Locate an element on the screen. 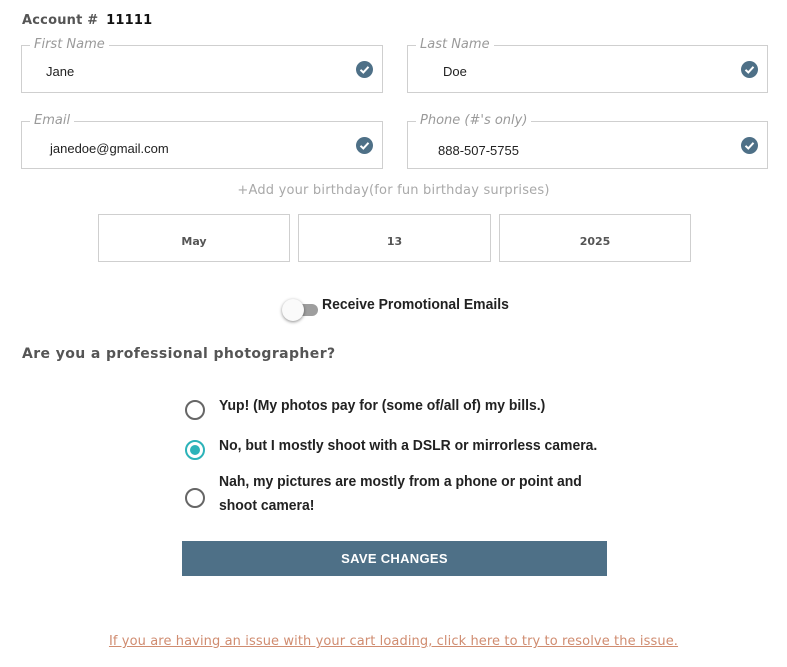 The height and width of the screenshot is (667, 787). birthday-year-select: 2025 is located at coordinates (595, 238).